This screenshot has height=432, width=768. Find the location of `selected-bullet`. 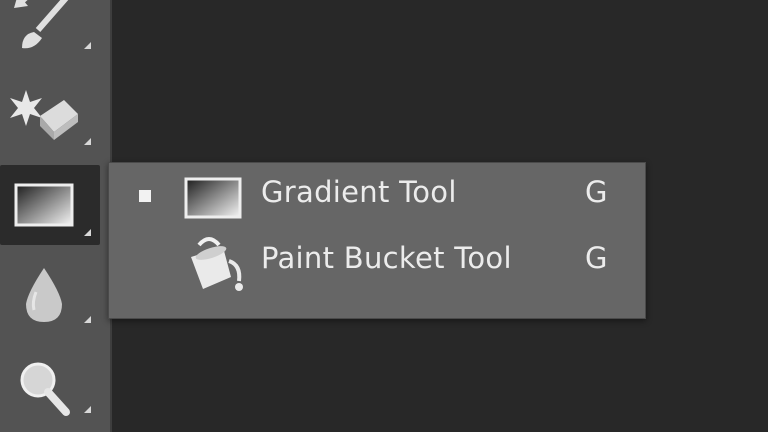

selected-bullet is located at coordinates (145, 196).